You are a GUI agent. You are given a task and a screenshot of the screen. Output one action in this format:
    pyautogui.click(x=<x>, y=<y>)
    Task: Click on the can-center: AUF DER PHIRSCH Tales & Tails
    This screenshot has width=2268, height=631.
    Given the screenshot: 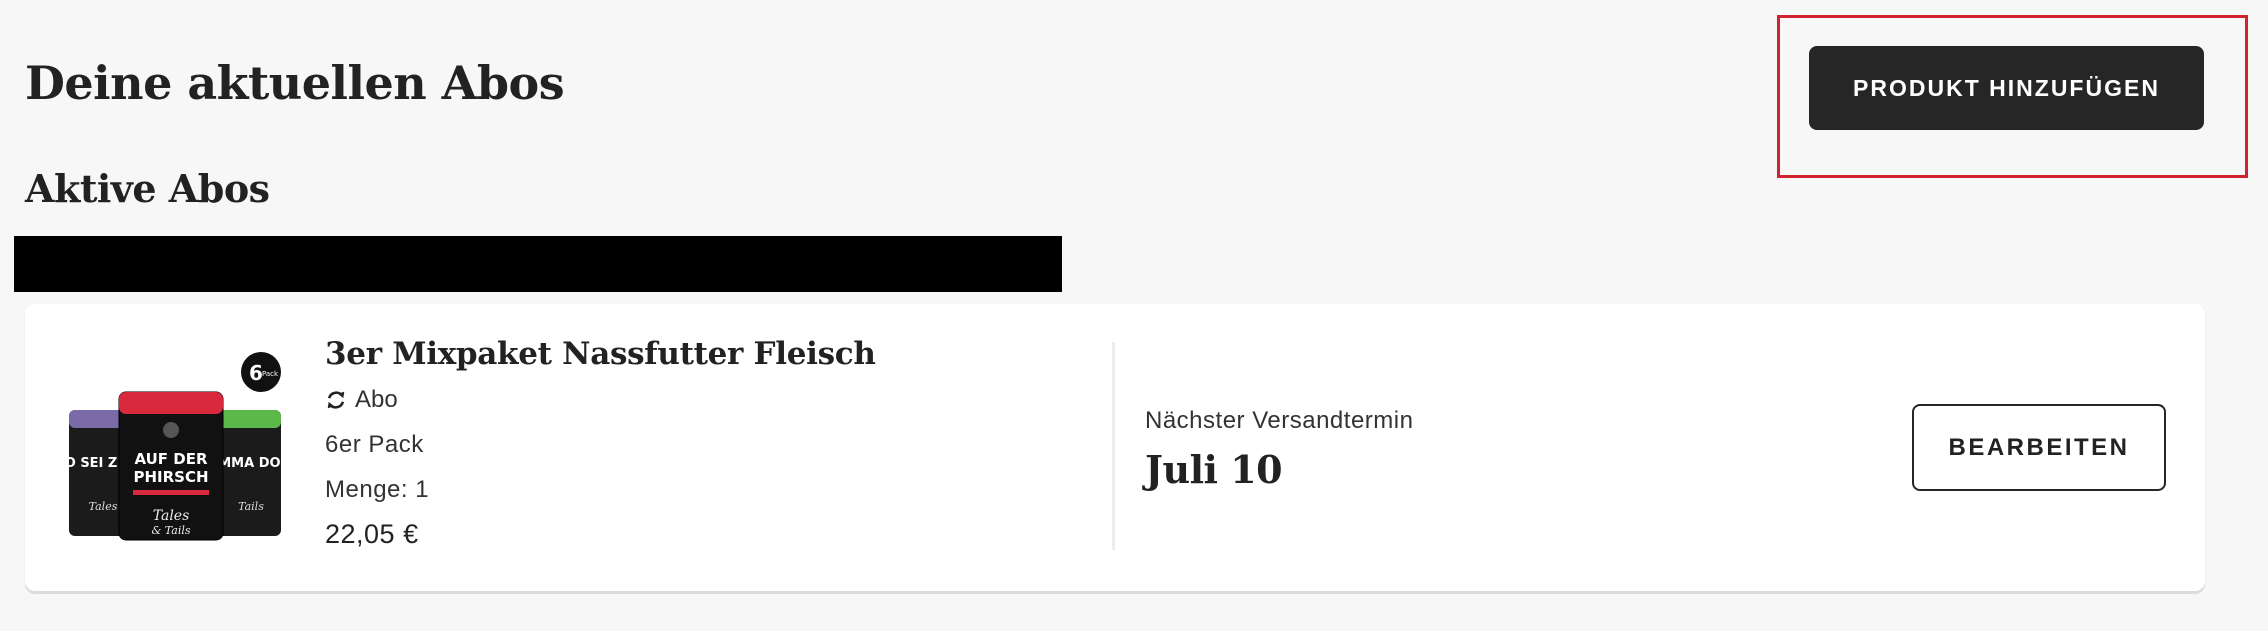 What is the action you would take?
    pyautogui.click(x=171, y=466)
    